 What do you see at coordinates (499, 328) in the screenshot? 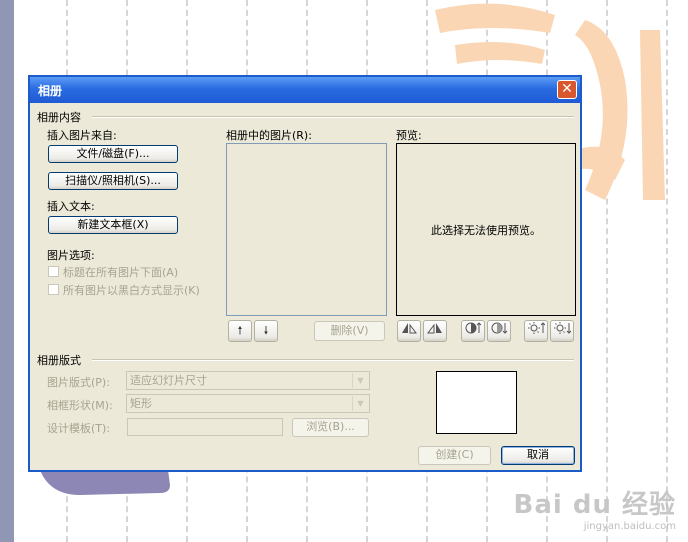
I see `contrast-down-icon` at bounding box center [499, 328].